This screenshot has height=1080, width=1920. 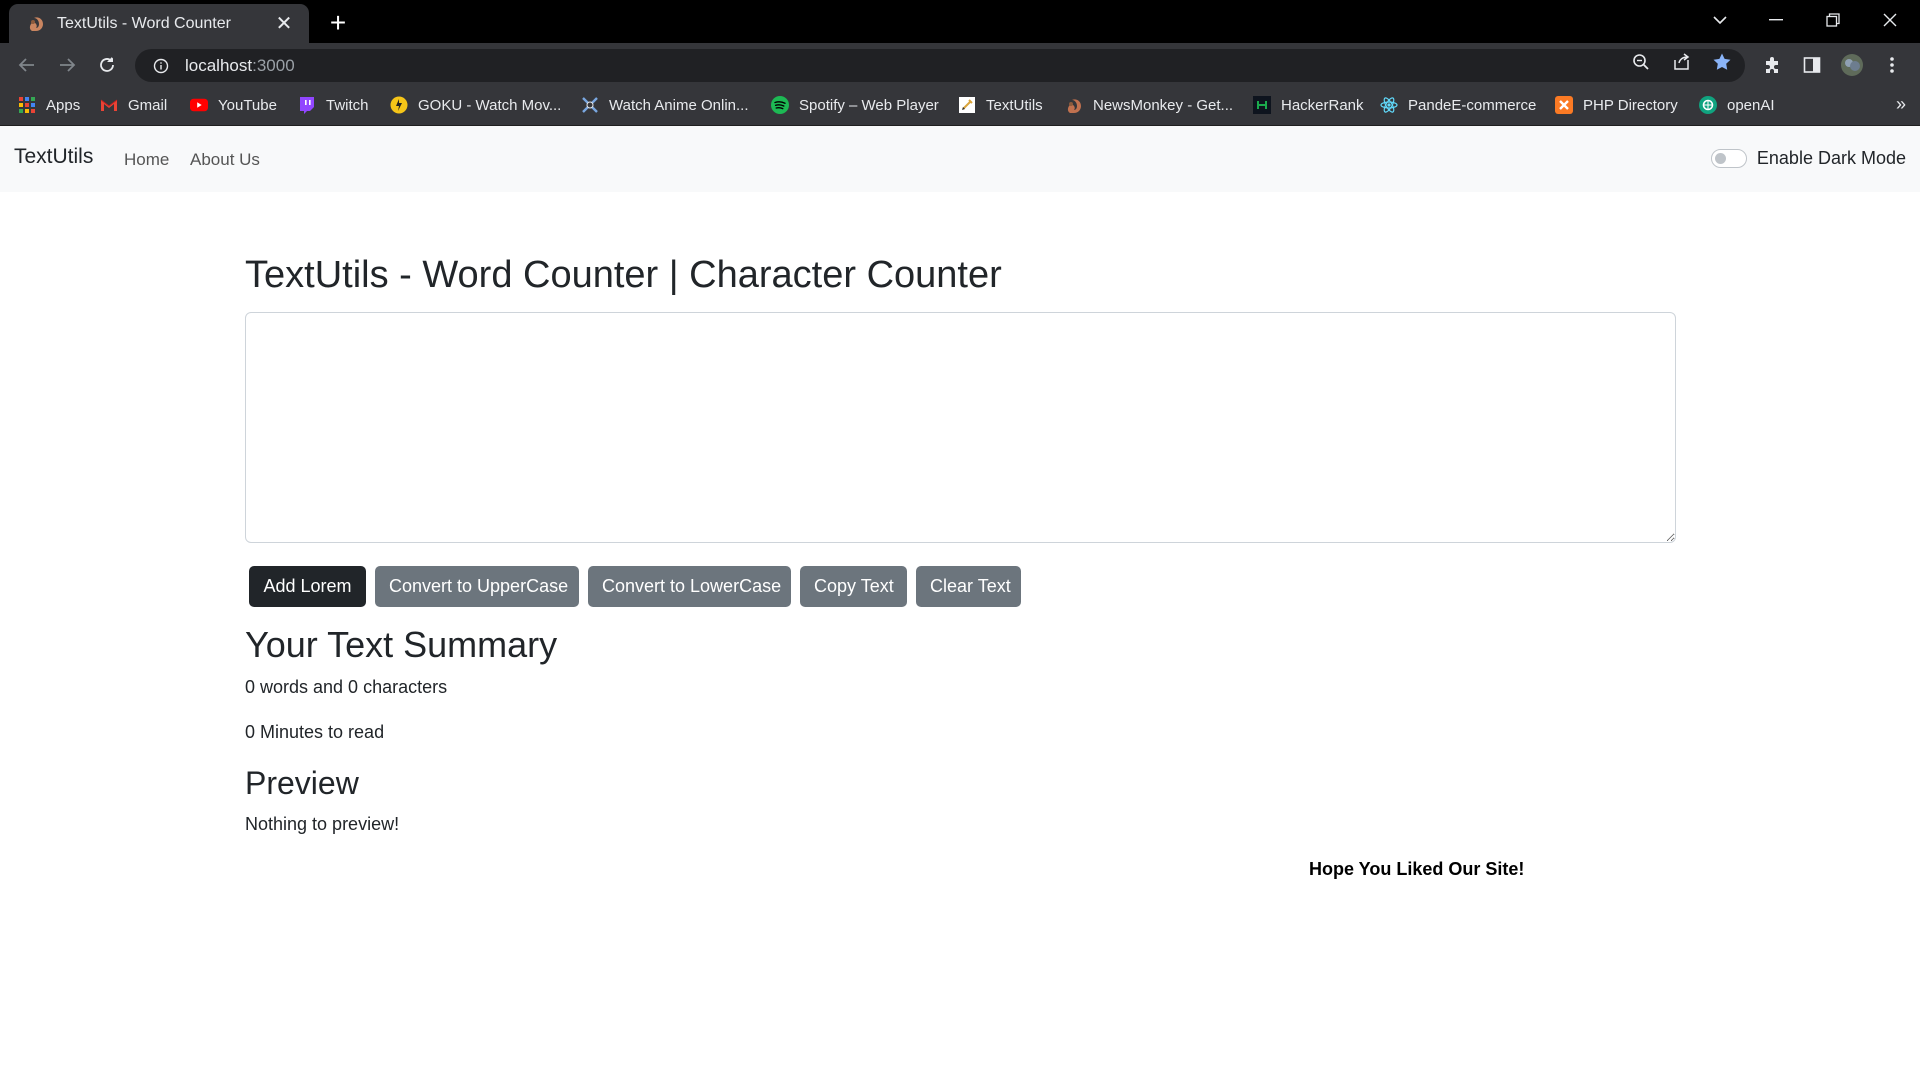 What do you see at coordinates (1014, 105) in the screenshot?
I see `bookmark-label: TextUtils` at bounding box center [1014, 105].